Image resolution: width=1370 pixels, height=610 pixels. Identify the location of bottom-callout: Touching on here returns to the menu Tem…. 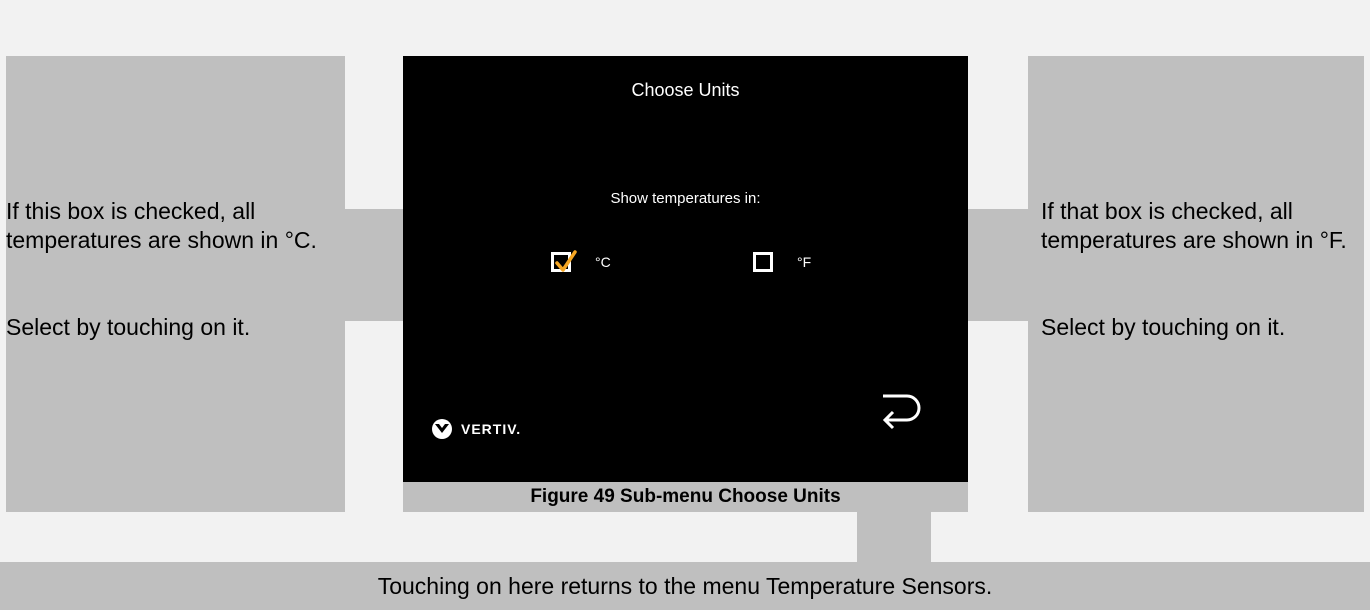
(685, 586).